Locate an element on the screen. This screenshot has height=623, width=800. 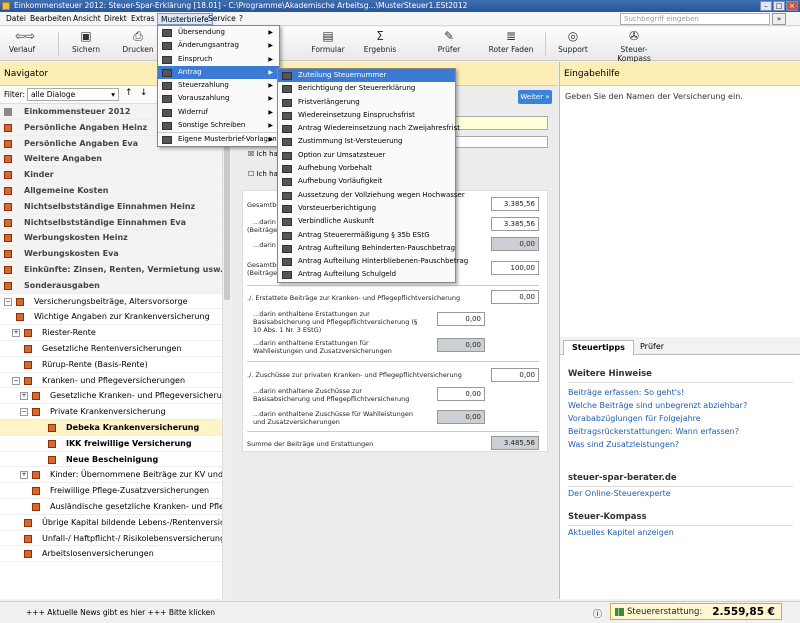
antrag-menu-item: Vorsteuerberichtigung is located at coordinates (366, 208).